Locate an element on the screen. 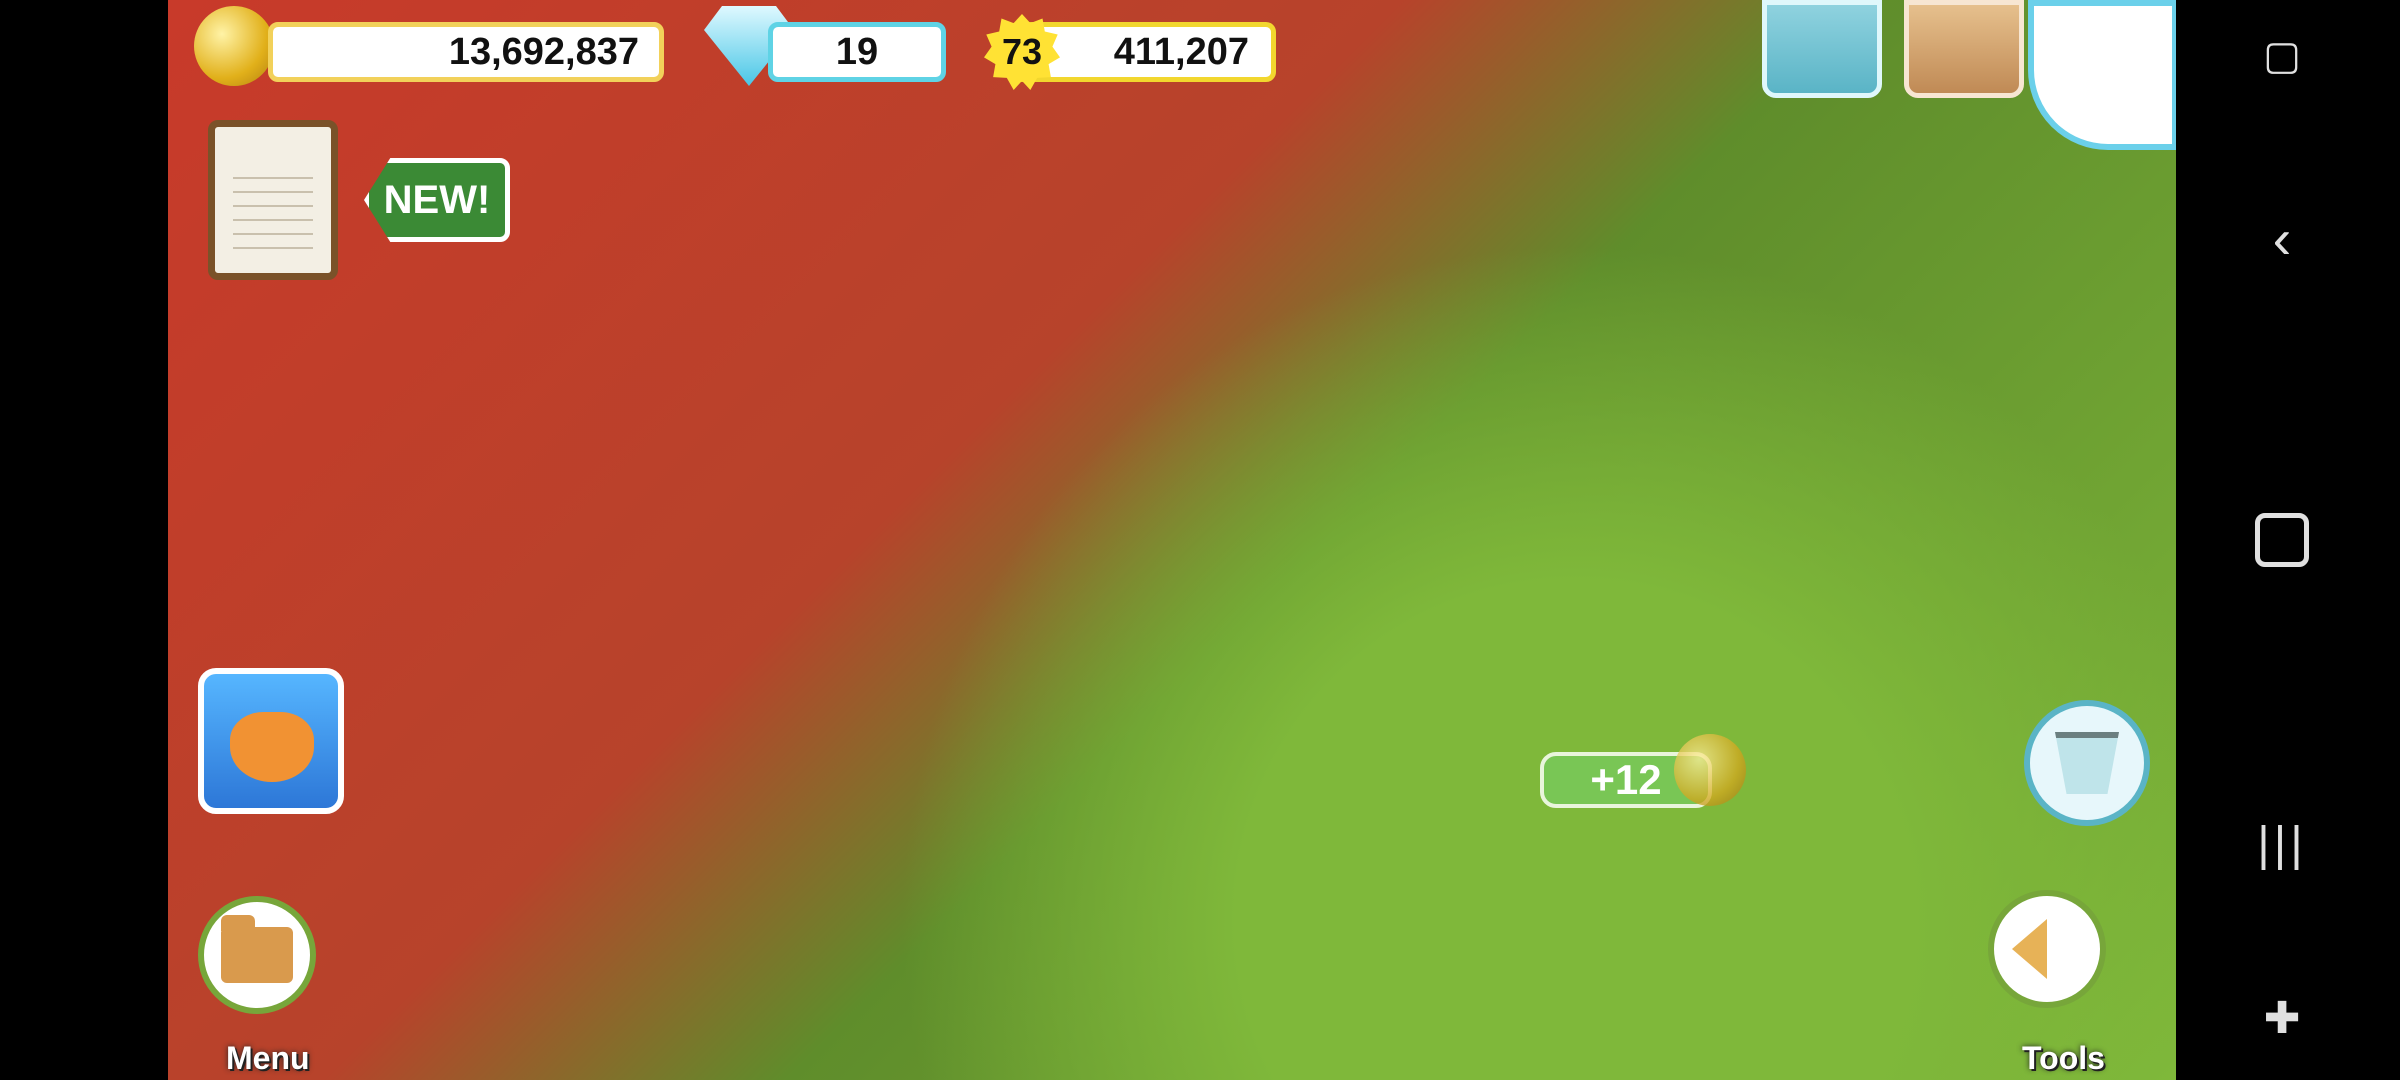 This screenshot has width=2400, height=1080. refresh-icon is located at coordinates (2102, 75).